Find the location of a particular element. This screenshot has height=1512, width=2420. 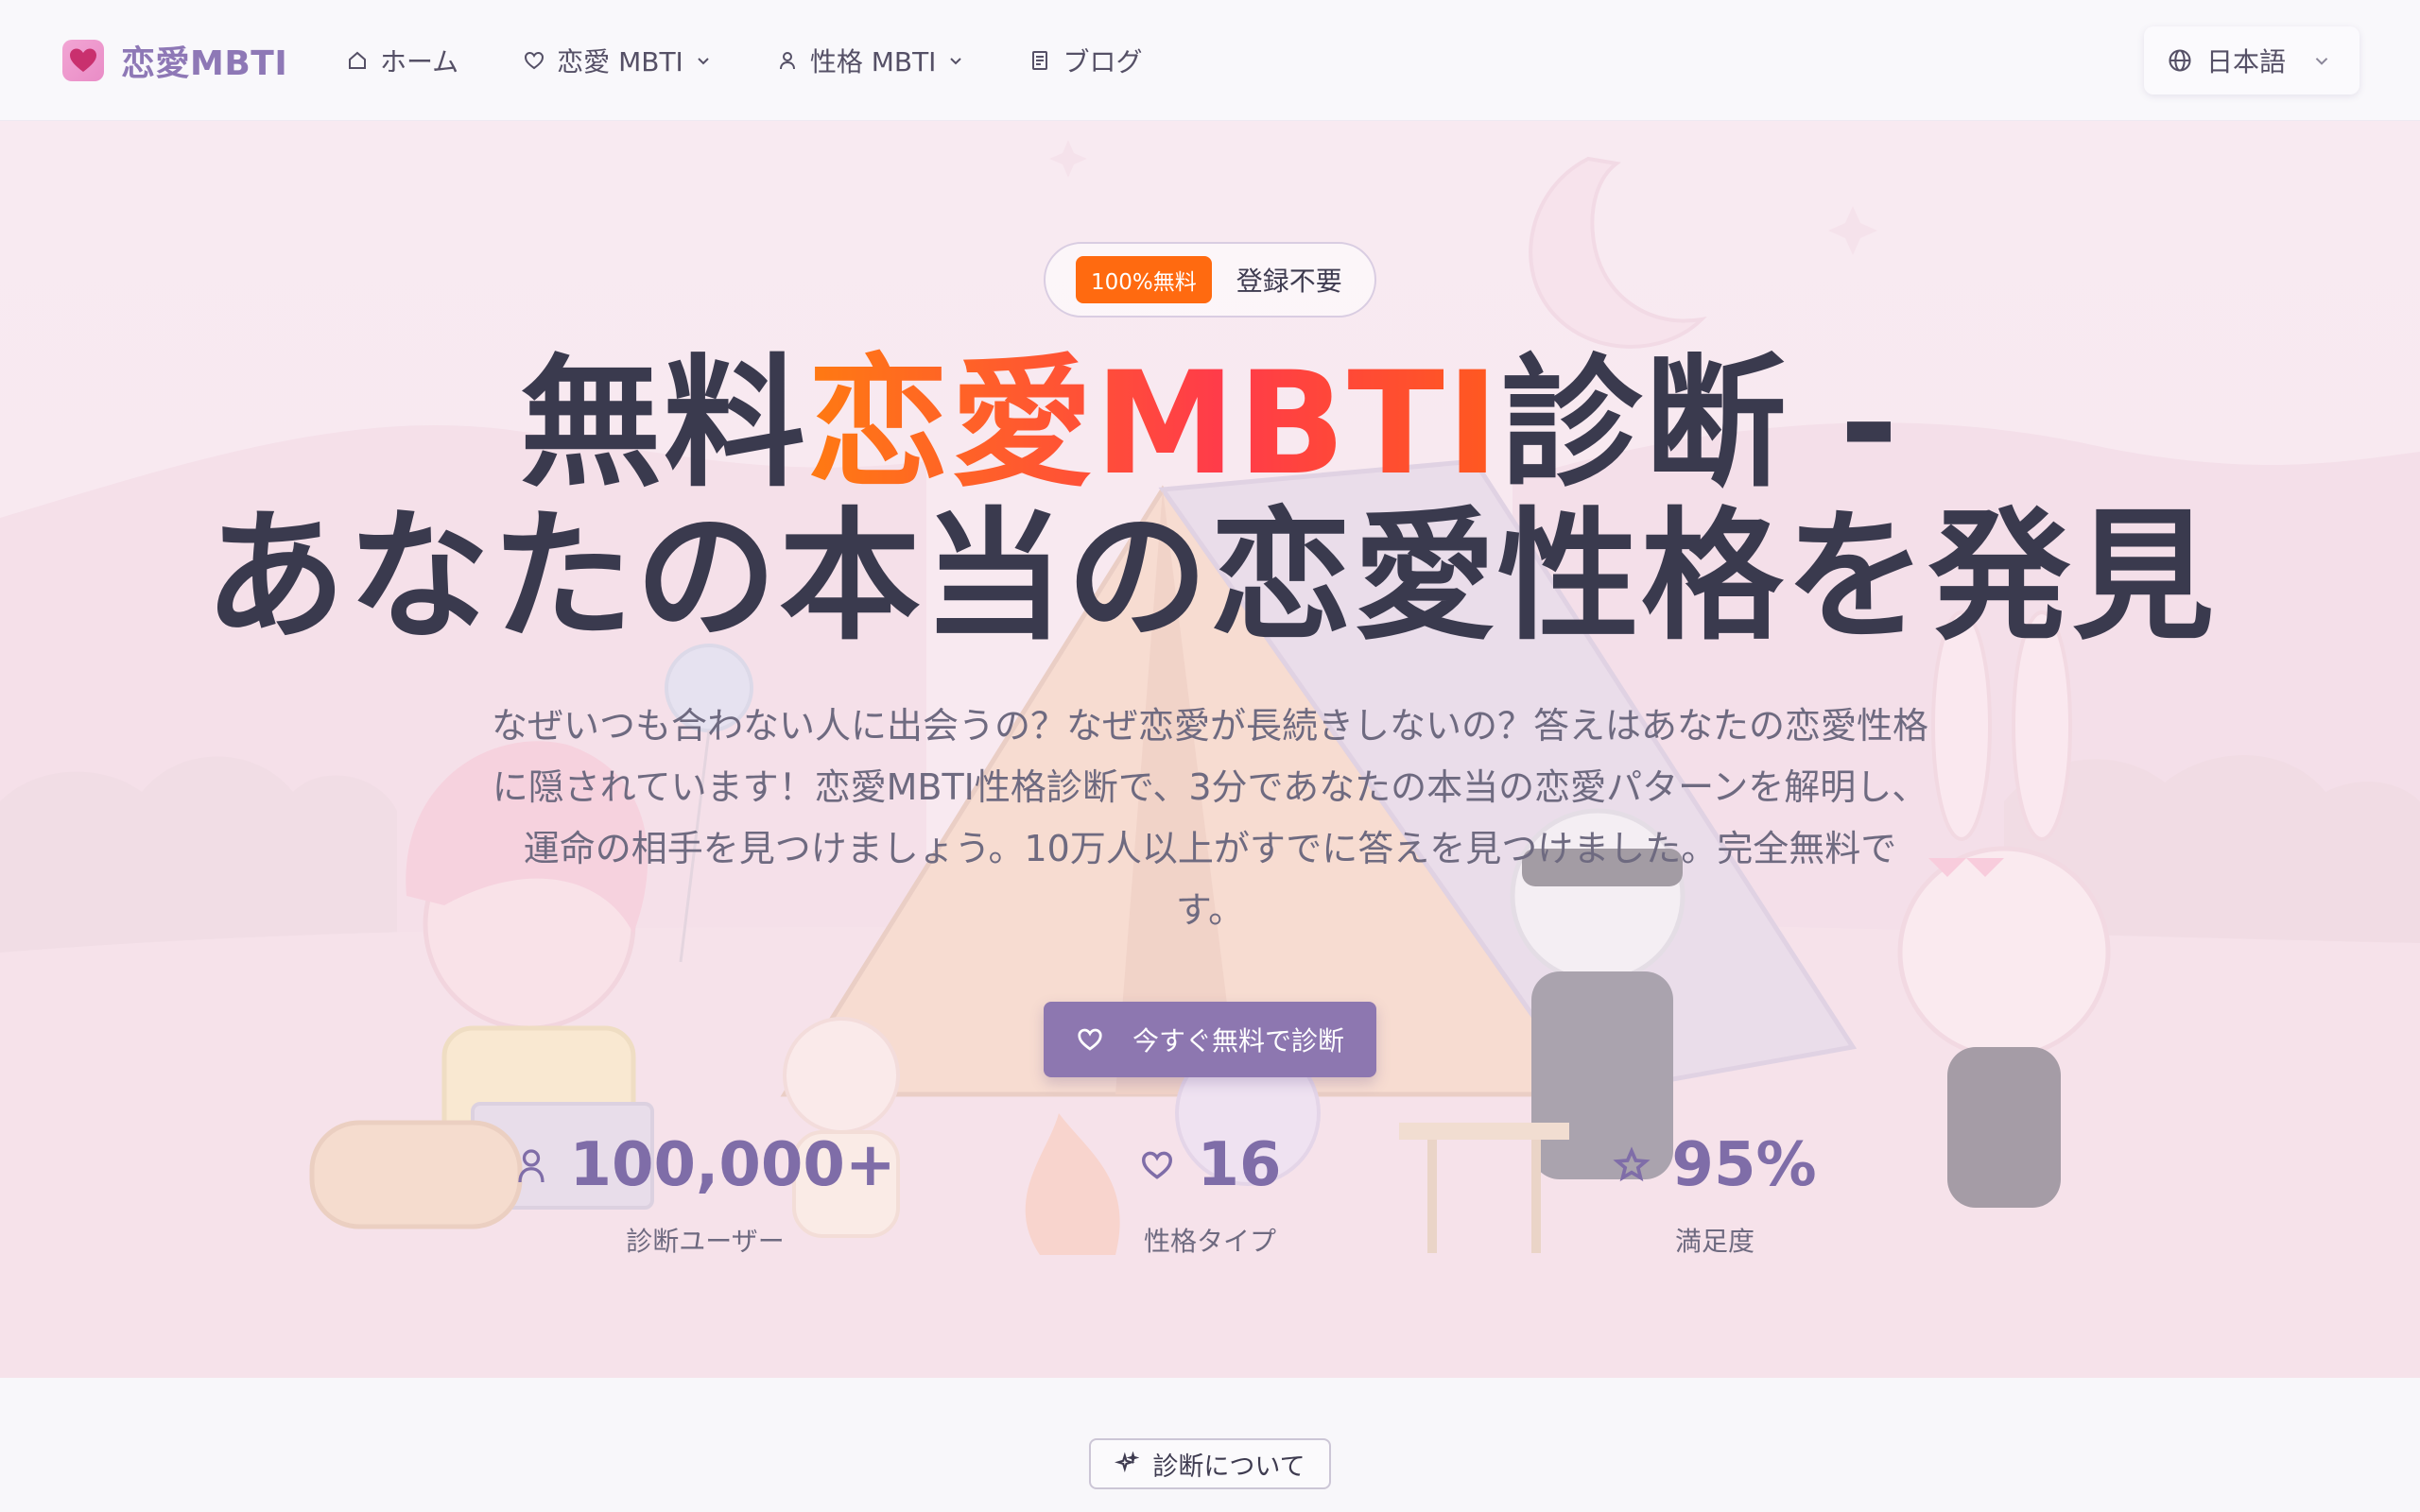

document-icon is located at coordinates (1040, 60).